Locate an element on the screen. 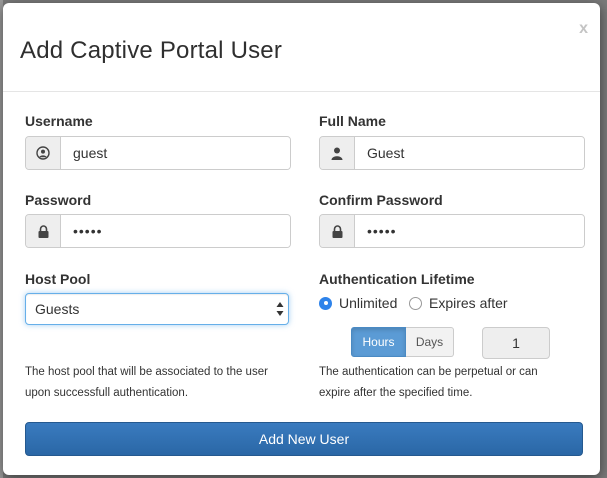 This screenshot has height=478, width=607. user-circle-icon is located at coordinates (43, 153).